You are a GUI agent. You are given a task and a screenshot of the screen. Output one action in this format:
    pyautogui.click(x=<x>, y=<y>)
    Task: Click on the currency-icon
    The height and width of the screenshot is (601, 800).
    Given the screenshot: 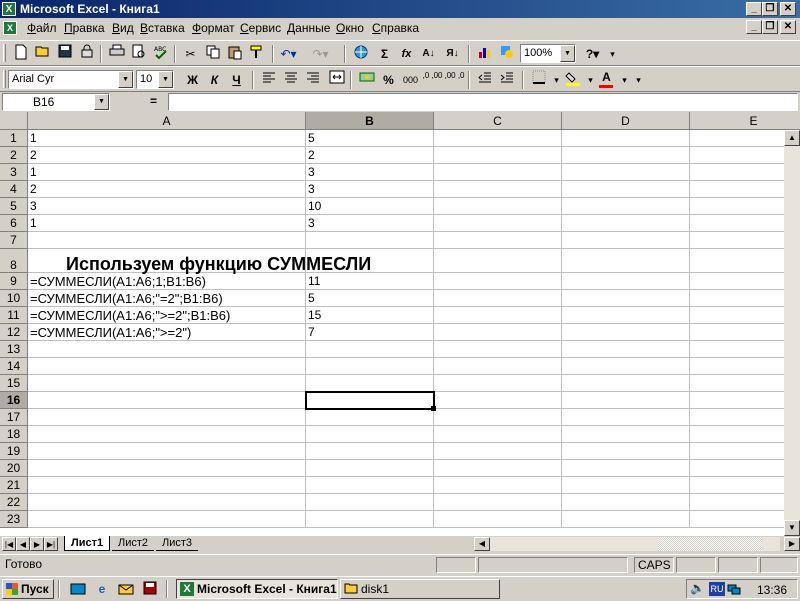 What is the action you would take?
    pyautogui.click(x=366, y=80)
    